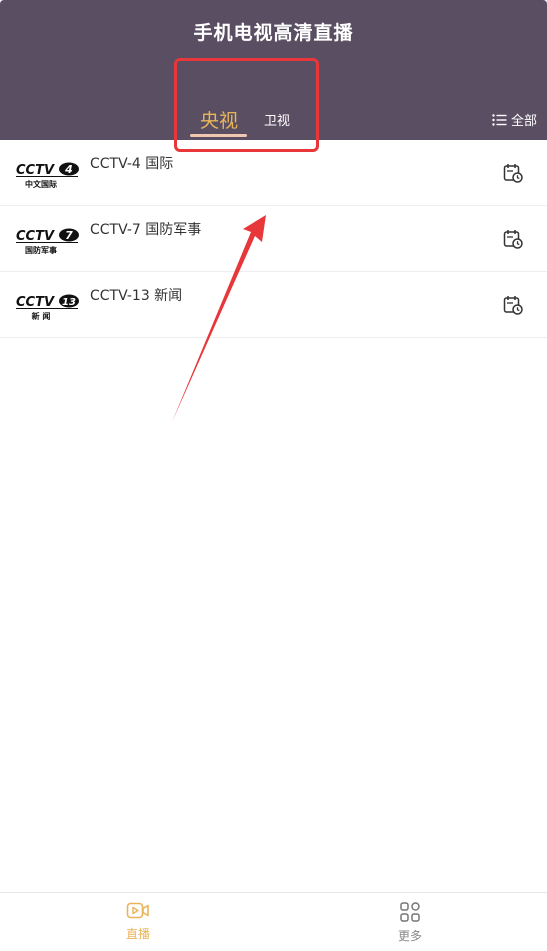 Image resolution: width=547 pixels, height=951 pixels. What do you see at coordinates (136, 296) in the screenshot?
I see `channel-name: CCTV-13 新闻` at bounding box center [136, 296].